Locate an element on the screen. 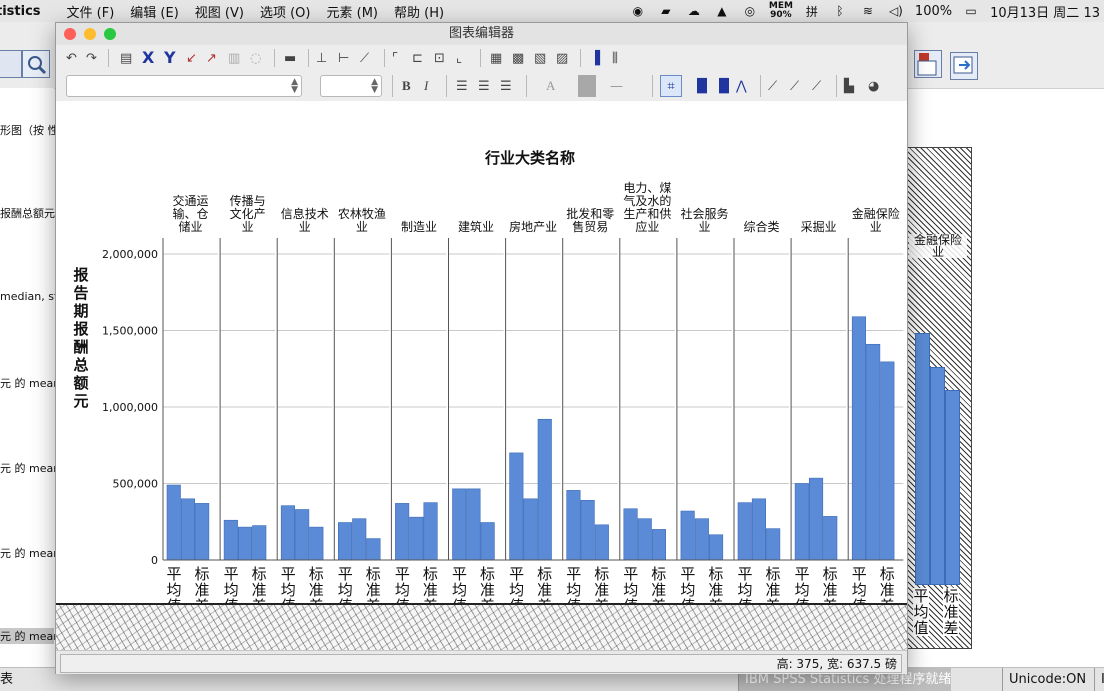 Image resolution: width=1104 pixels, height=691 pixels. redo-icon: ↷ is located at coordinates (91, 58).